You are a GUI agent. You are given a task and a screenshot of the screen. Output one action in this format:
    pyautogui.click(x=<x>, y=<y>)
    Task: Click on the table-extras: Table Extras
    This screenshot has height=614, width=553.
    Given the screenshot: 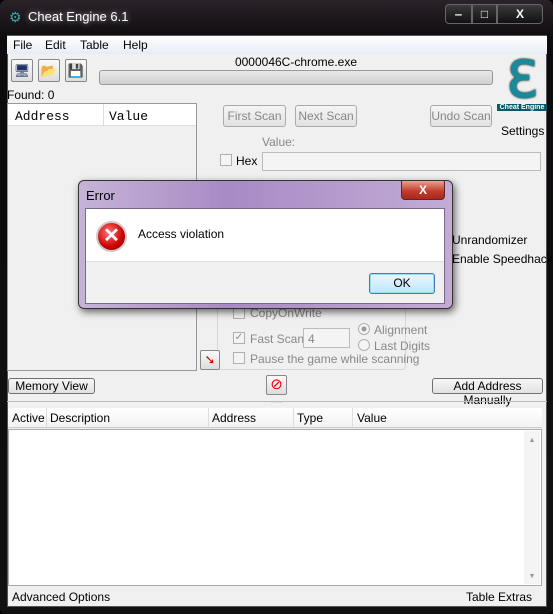 What is the action you would take?
    pyautogui.click(x=499, y=597)
    